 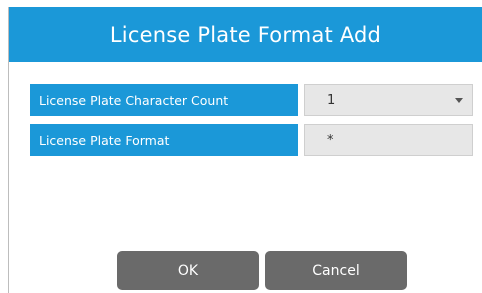 I want to click on dialog-title: License Plate Format Add, so click(x=245, y=34).